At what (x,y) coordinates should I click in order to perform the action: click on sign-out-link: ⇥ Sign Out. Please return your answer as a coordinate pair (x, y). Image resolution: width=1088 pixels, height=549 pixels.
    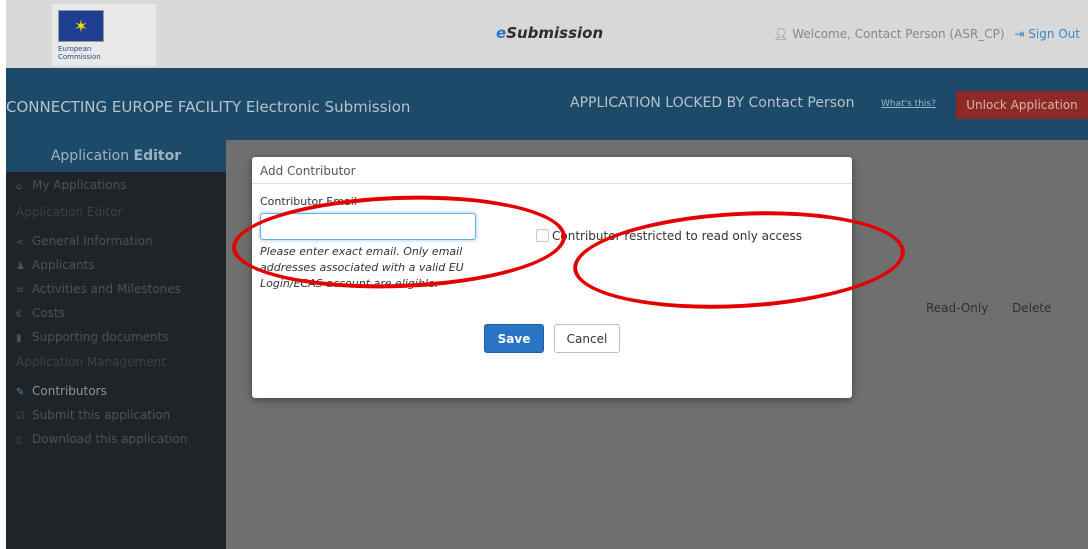
    Looking at the image, I should click on (1047, 34).